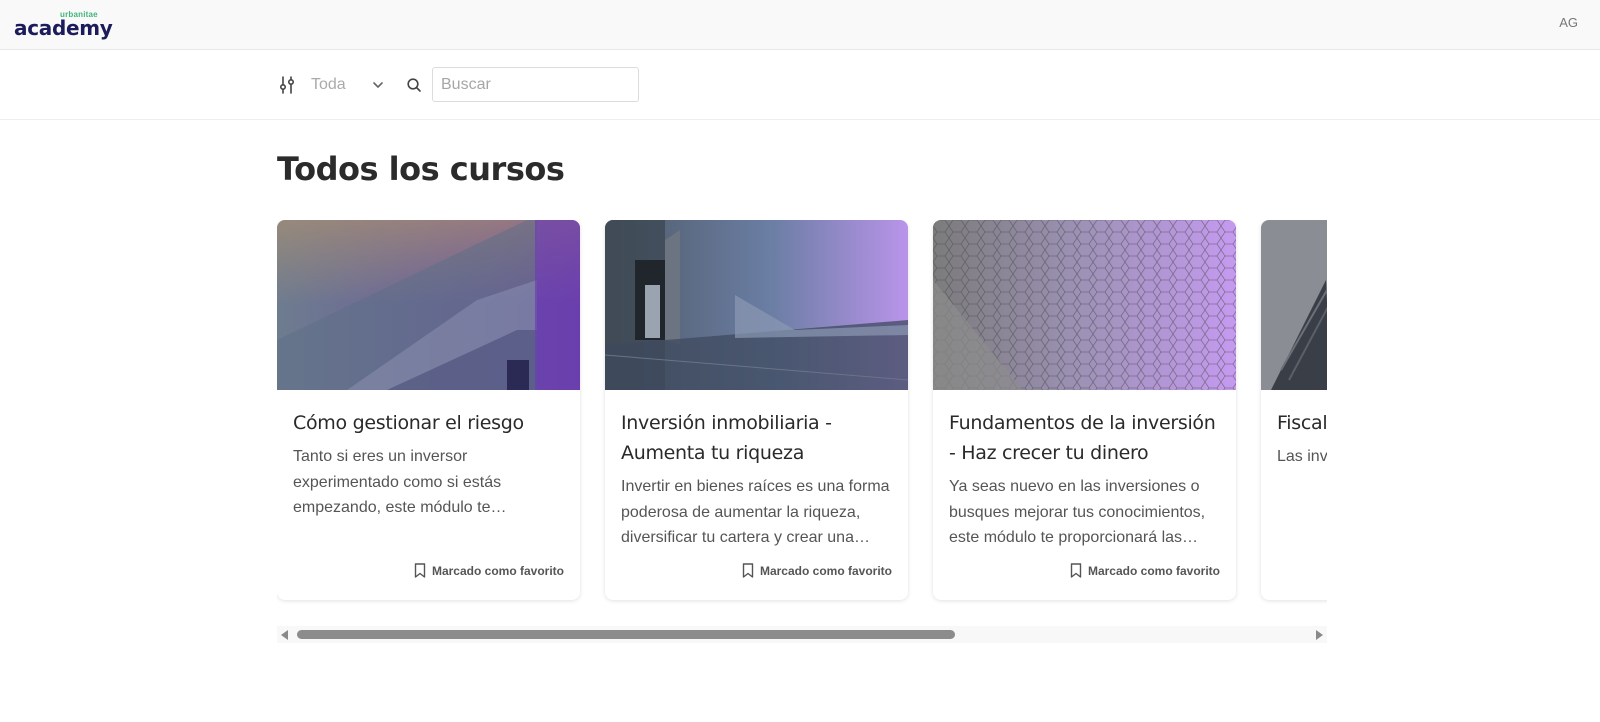 The height and width of the screenshot is (722, 1600). What do you see at coordinates (1319, 635) in the screenshot?
I see `scroll-right-arrow-icon` at bounding box center [1319, 635].